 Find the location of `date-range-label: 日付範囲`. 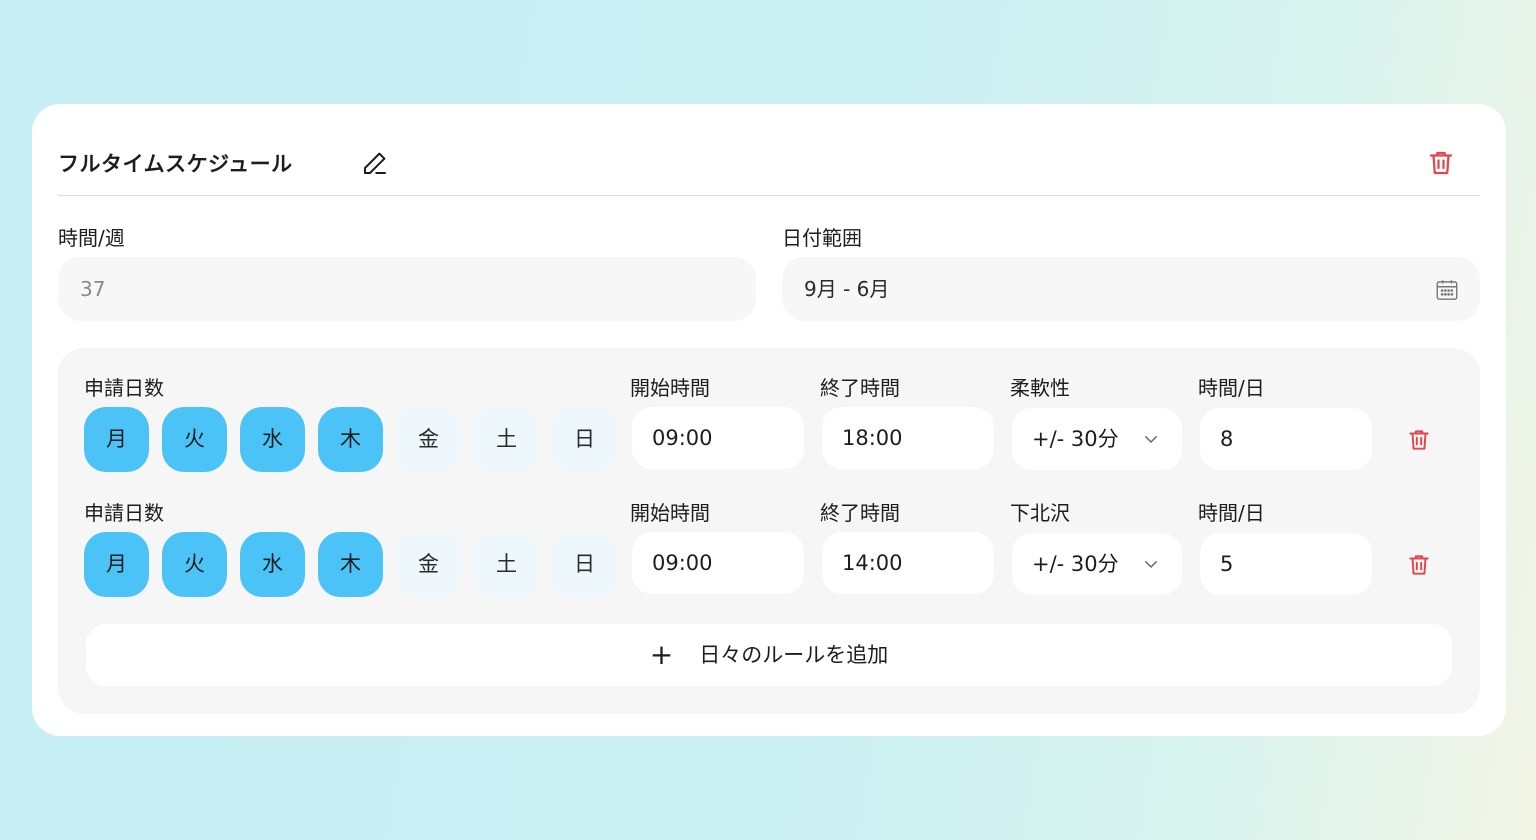

date-range-label: 日付範囲 is located at coordinates (822, 238).